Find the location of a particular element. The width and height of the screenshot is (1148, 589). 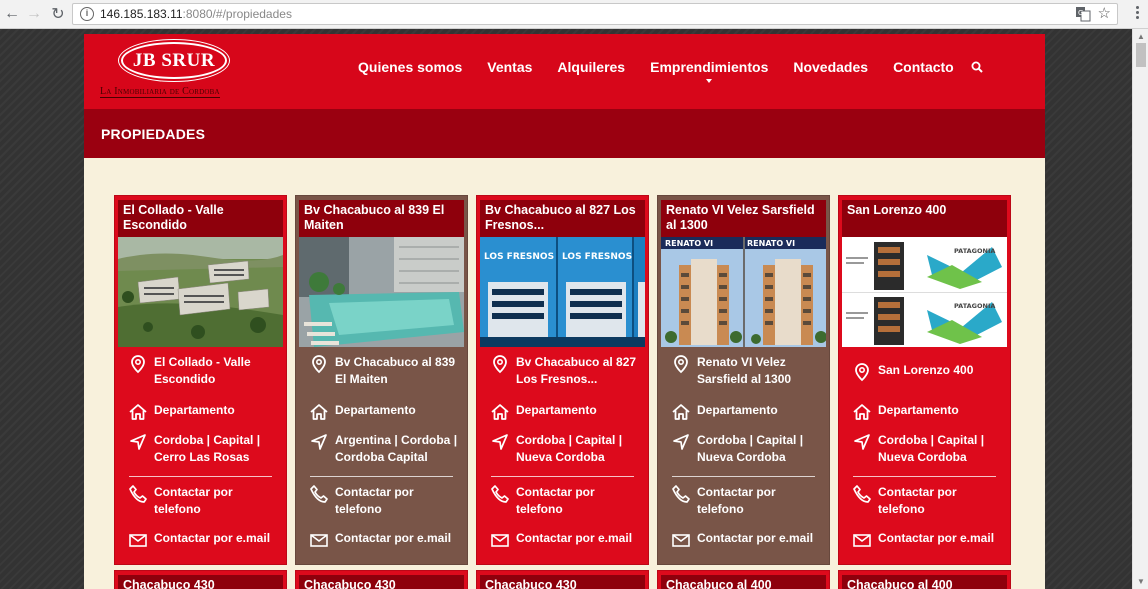

url-text: 146.185.183.11:8080/#/propiedades is located at coordinates (196, 14).